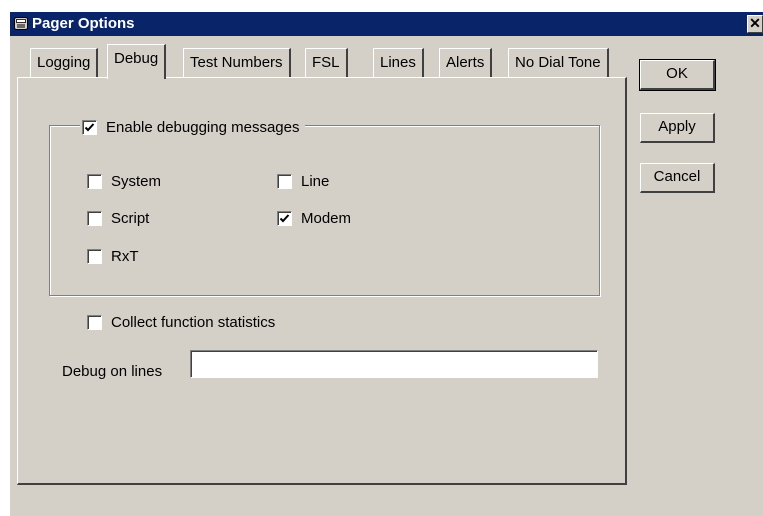  What do you see at coordinates (394, 364) in the screenshot?
I see `debug-on-lines-input` at bounding box center [394, 364].